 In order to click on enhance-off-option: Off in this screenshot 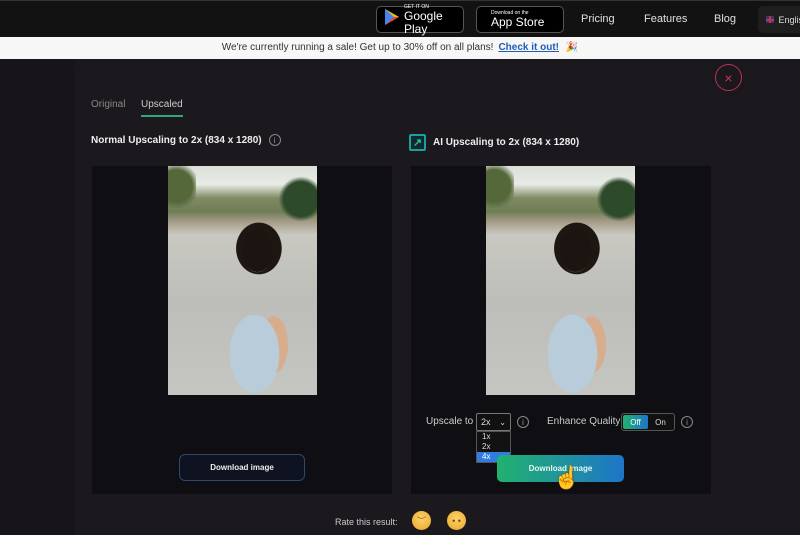, I will do `click(635, 422)`.